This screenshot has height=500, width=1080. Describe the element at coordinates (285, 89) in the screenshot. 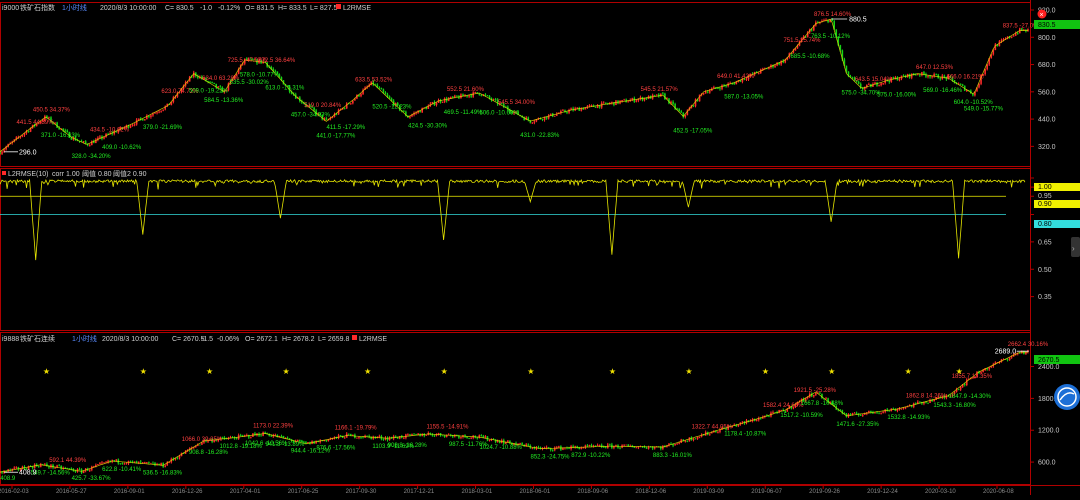

I see `trough-label: 613.0 -15.31%` at that location.